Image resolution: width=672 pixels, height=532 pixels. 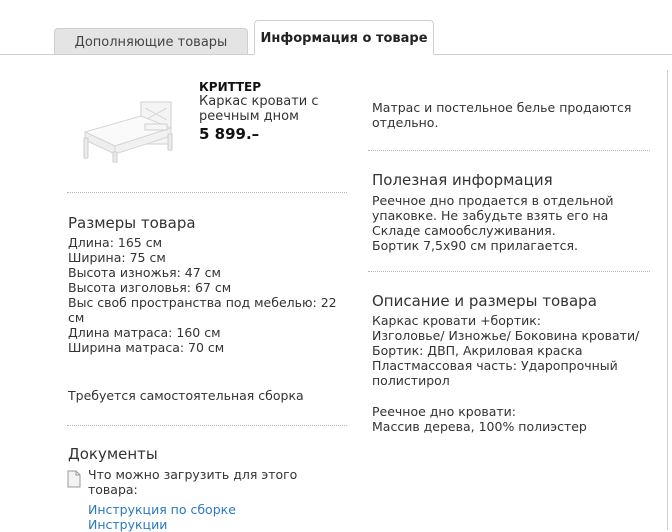 I want to click on tab-complementary-products: Дополняющие товары, so click(x=151, y=41).